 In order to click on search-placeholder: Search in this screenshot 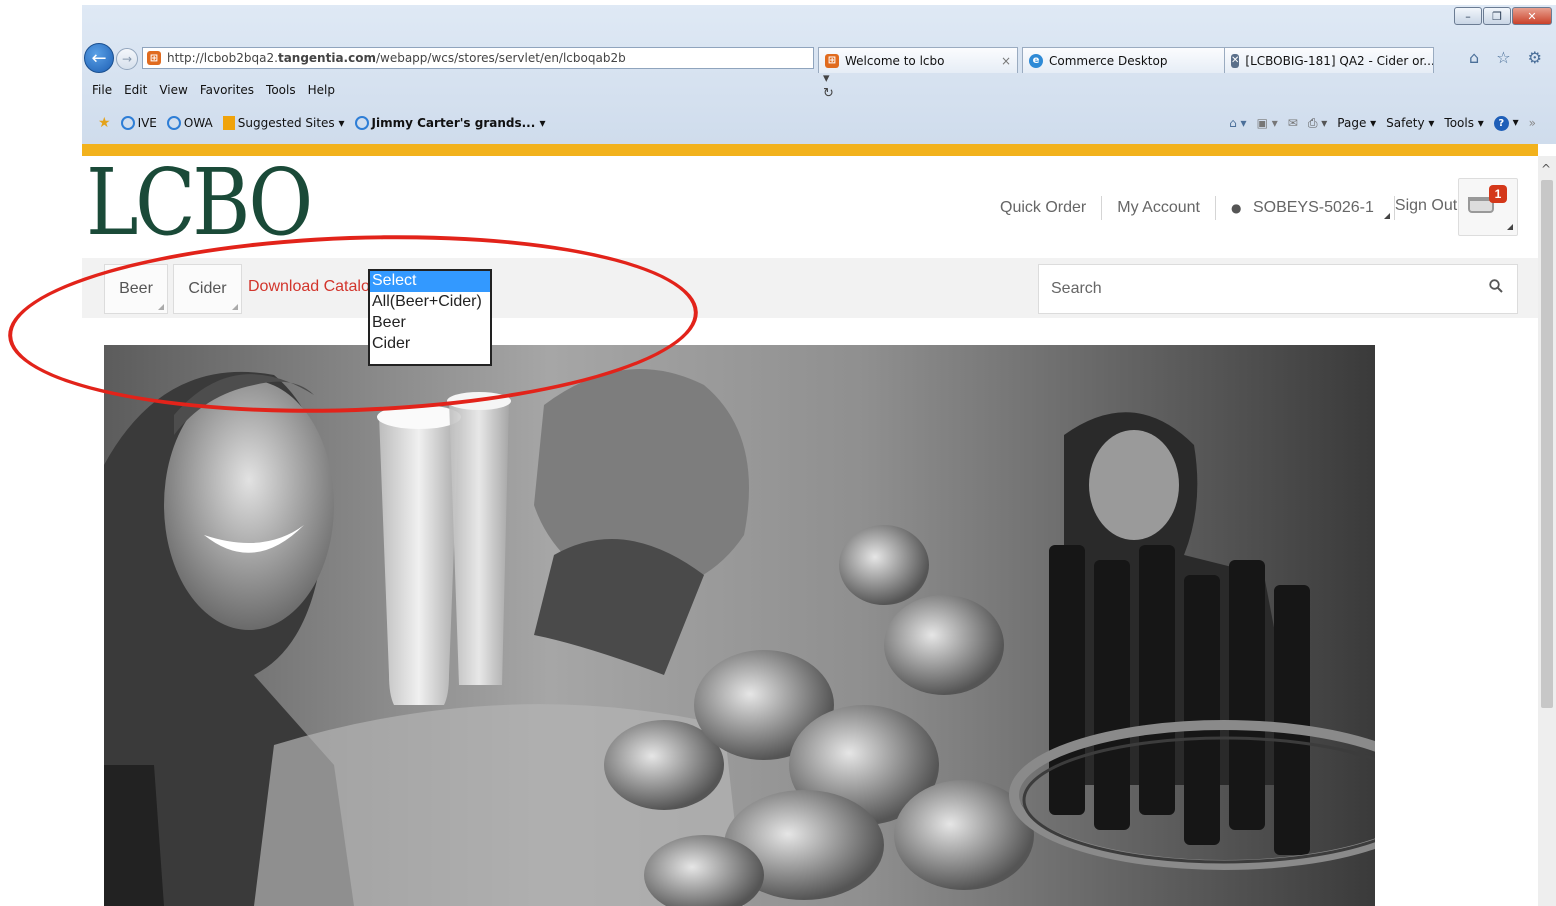, I will do `click(1076, 288)`.